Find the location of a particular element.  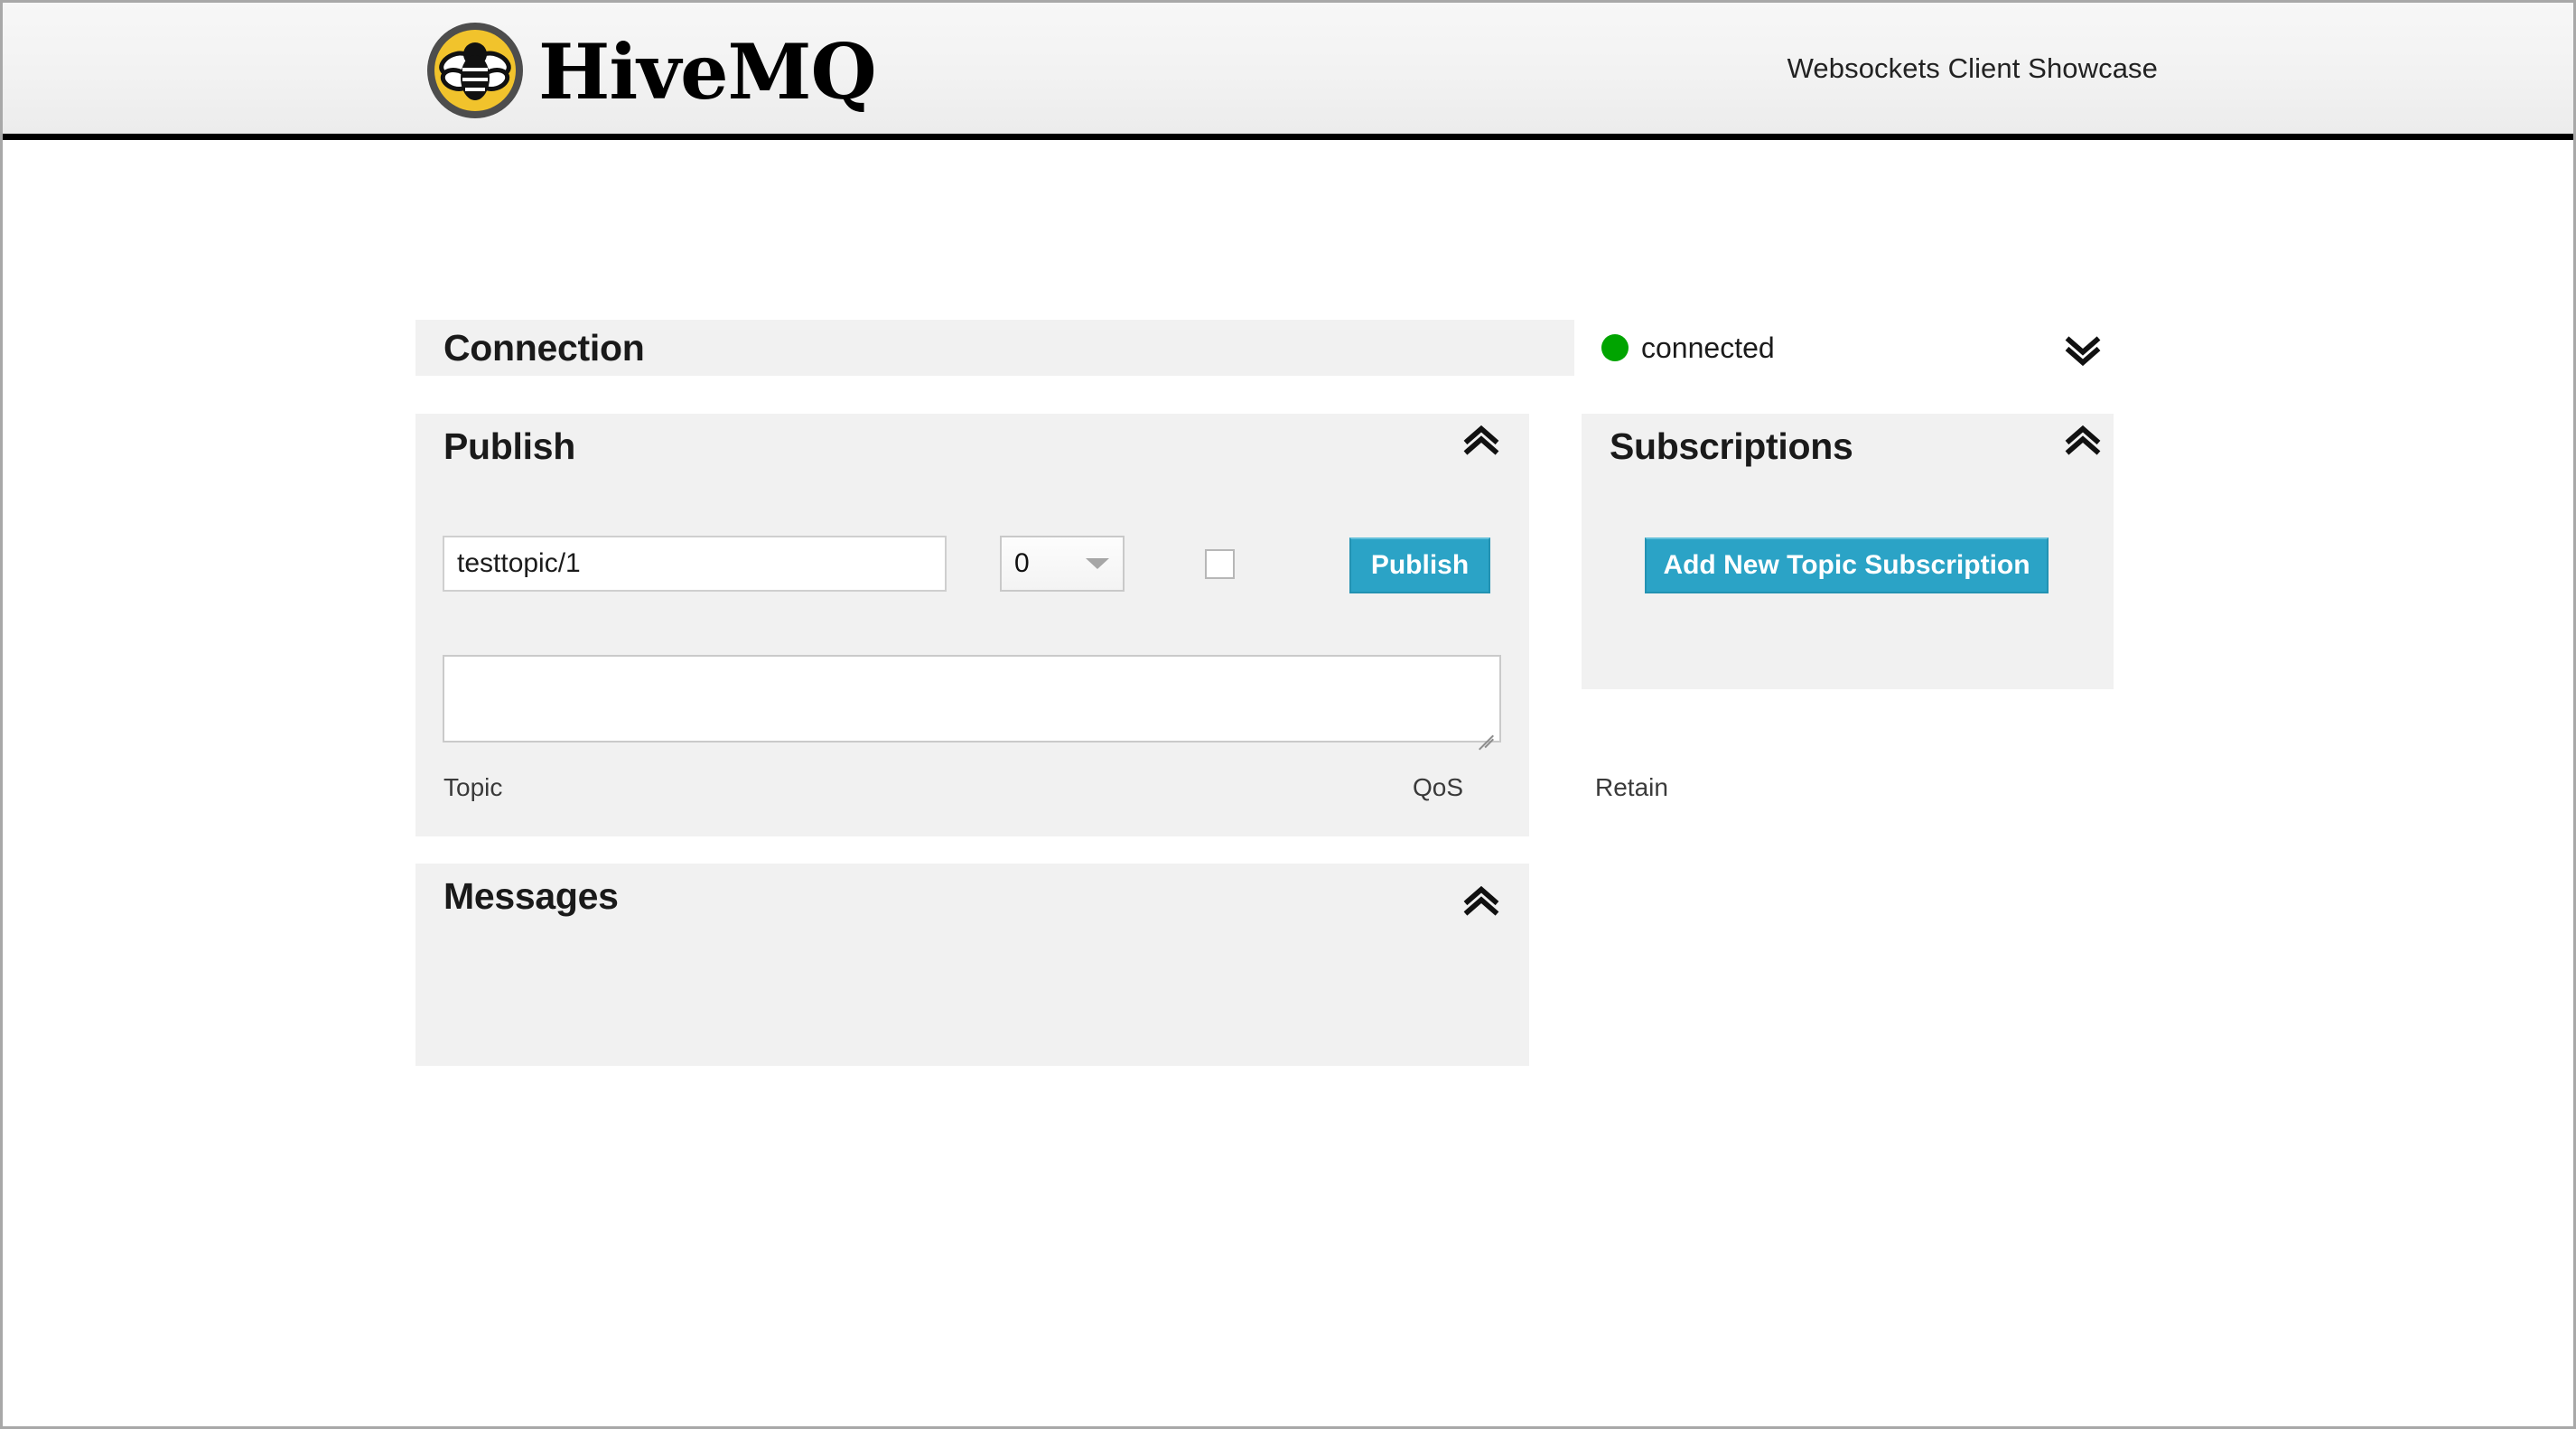

chevron-double-down-icon is located at coordinates (2083, 351).